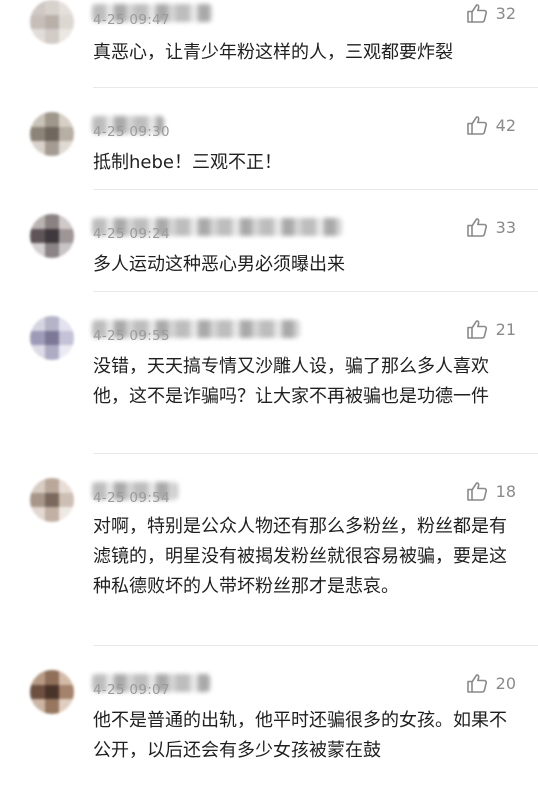 This screenshot has height=786, width=538. I want to click on like-button: 21, so click(491, 329).